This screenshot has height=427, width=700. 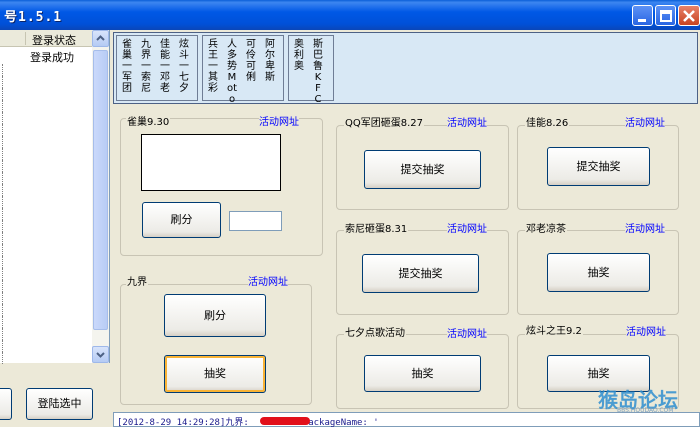 What do you see at coordinates (467, 121) in the screenshot?
I see `activity-link-qq: 活动网址` at bounding box center [467, 121].